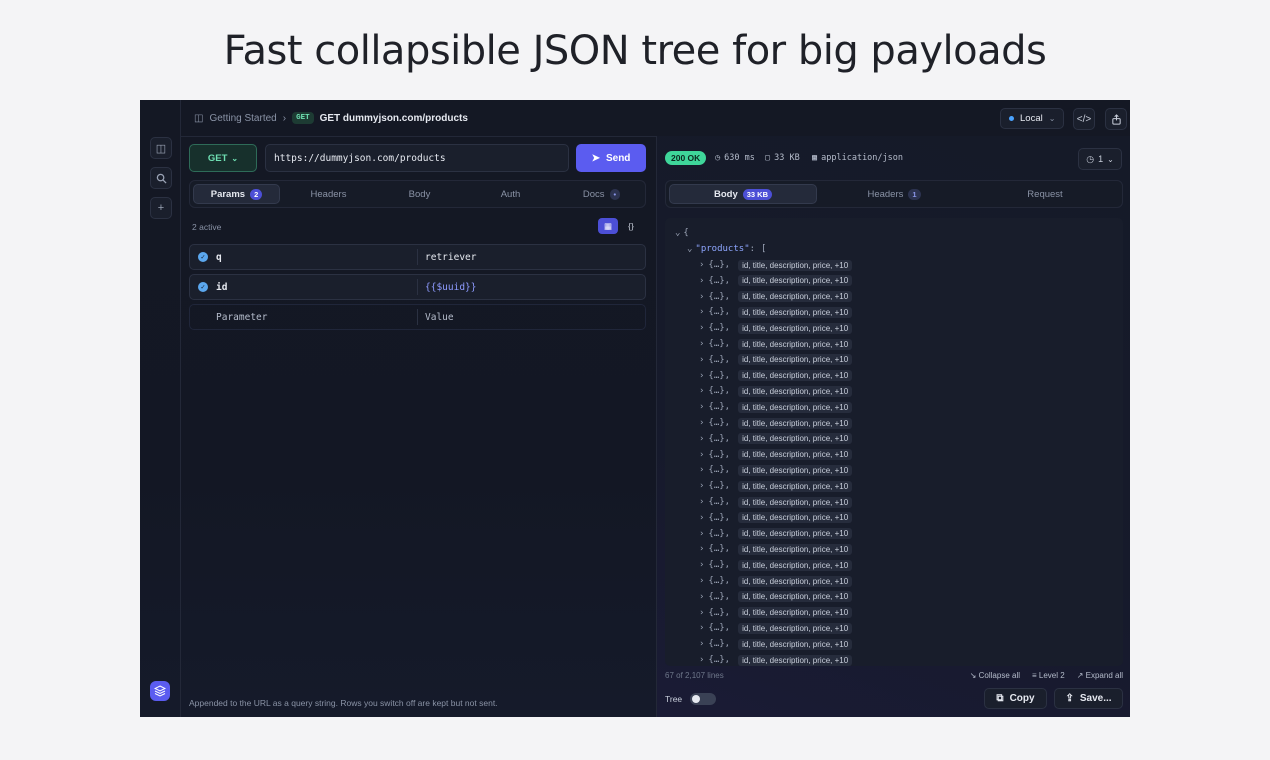  What do you see at coordinates (161, 178) in the screenshot?
I see `search-icon` at bounding box center [161, 178].